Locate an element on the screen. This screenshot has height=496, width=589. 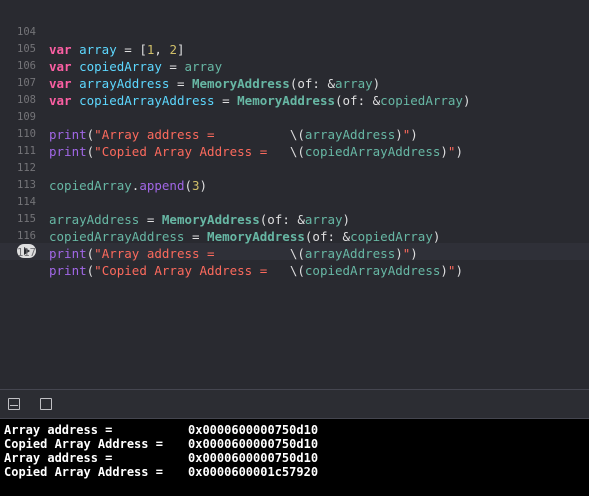
code-line-111: 111 is located at coordinates (294, 141).